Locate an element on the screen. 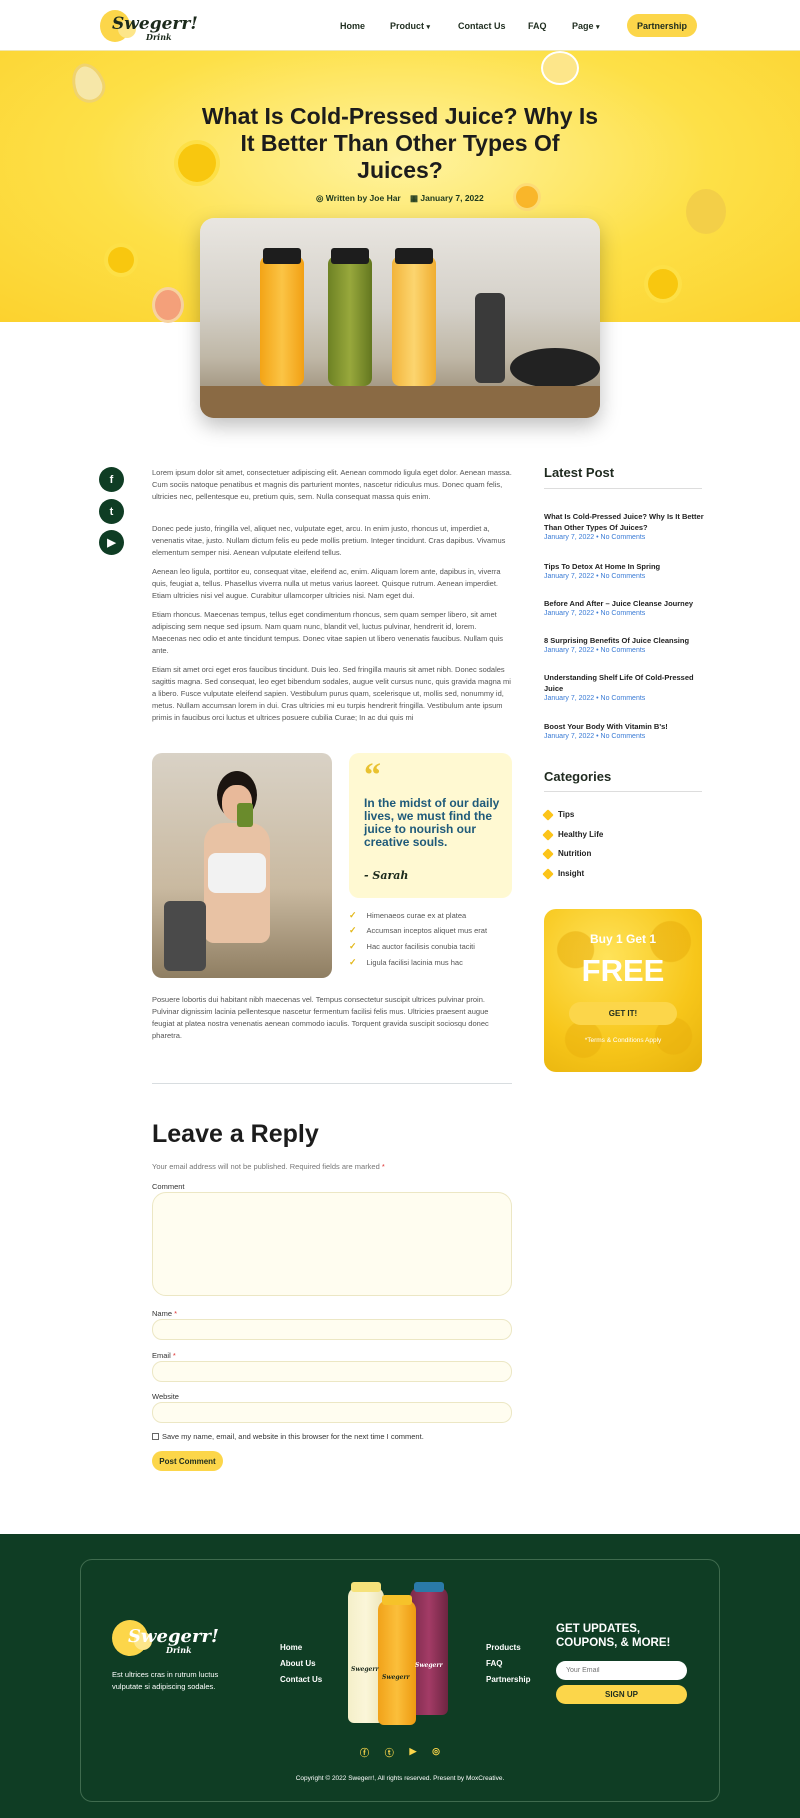 The width and height of the screenshot is (800, 1818). footer-bottles-image: Swegerr Swegerr Swegerr is located at coordinates (400, 1654).